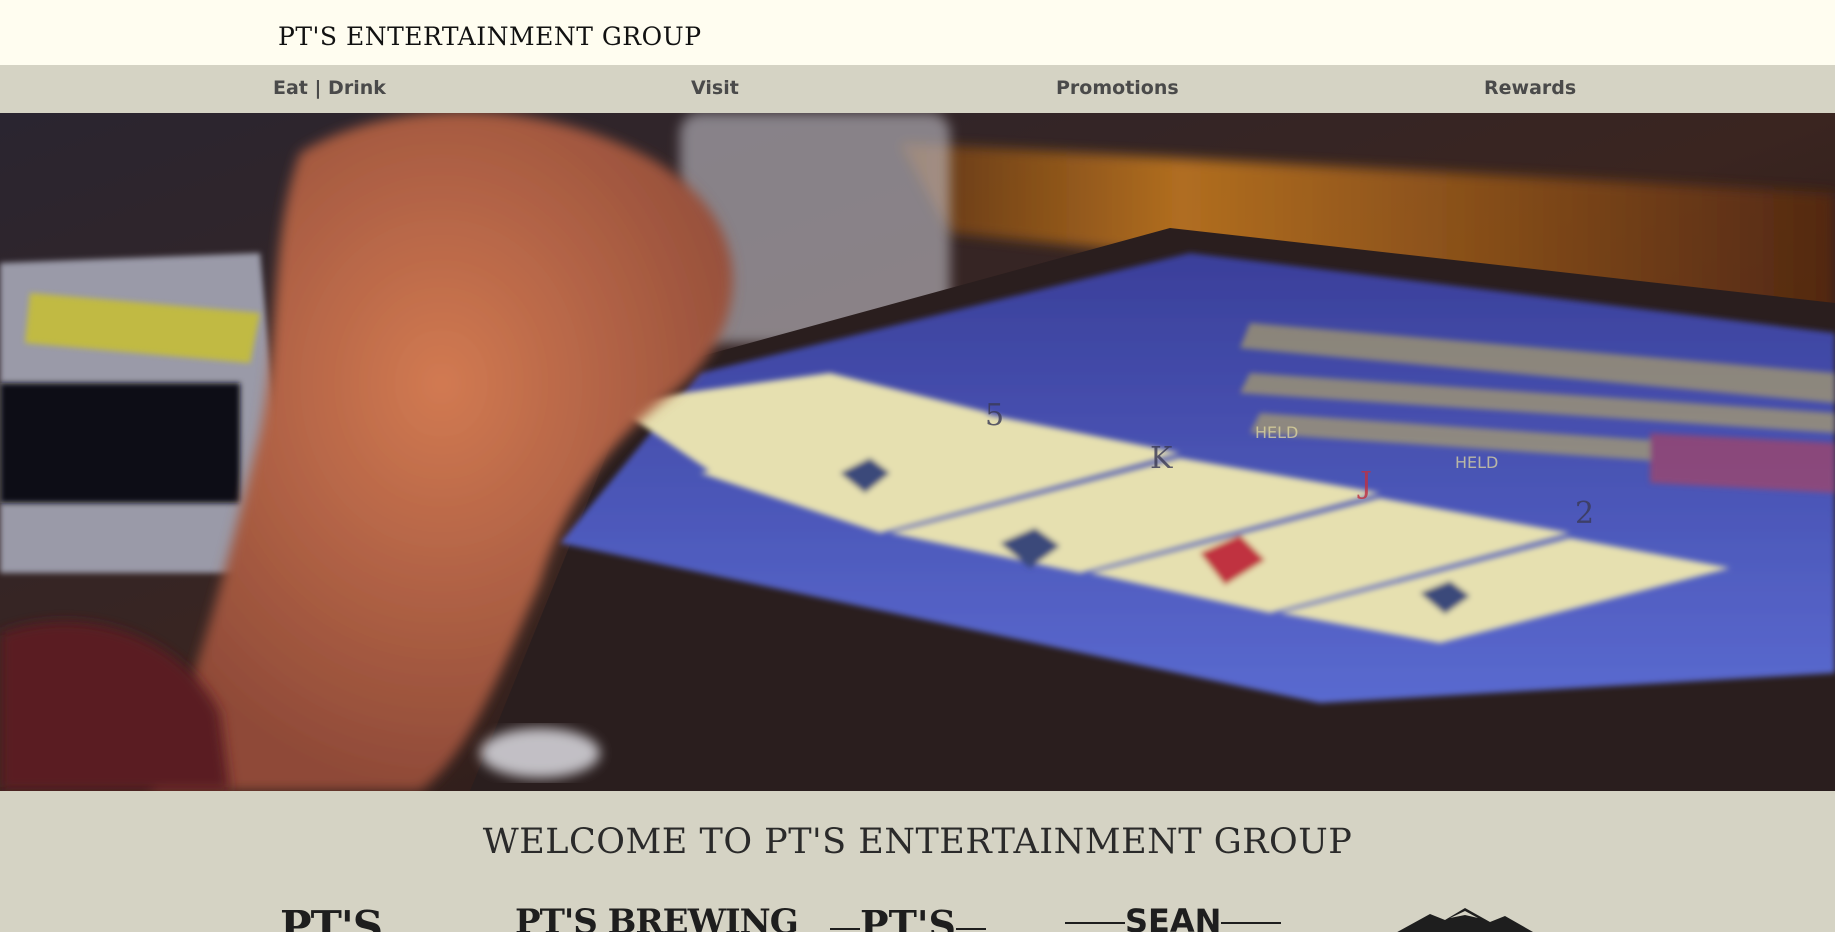 The height and width of the screenshot is (932, 1835). I want to click on logo-rule-left, so click(845, 928).